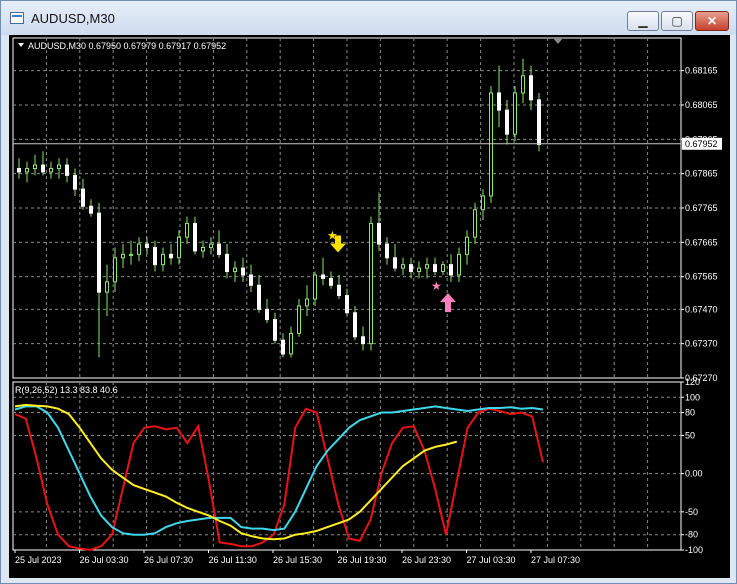 The image size is (737, 584). Describe the element at coordinates (701, 309) in the screenshot. I see `y-tick-label: 0.67470` at that location.